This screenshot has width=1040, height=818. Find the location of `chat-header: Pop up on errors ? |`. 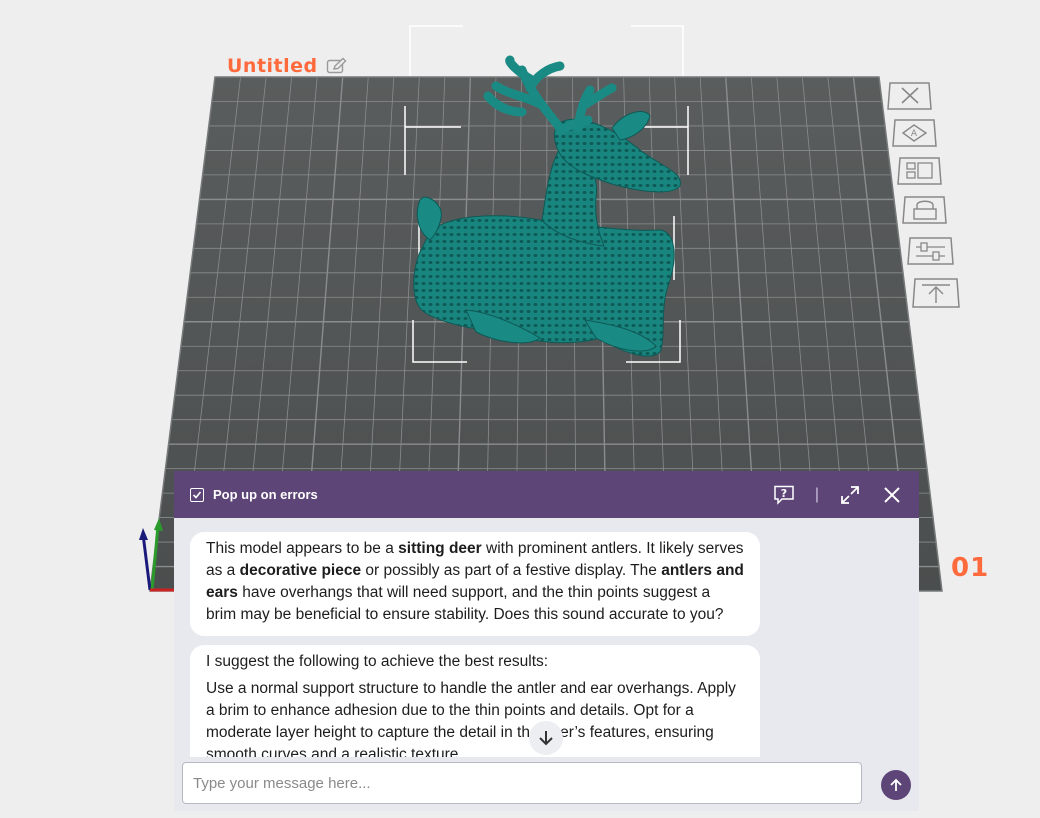

chat-header: Pop up on errors ? | is located at coordinates (546, 494).